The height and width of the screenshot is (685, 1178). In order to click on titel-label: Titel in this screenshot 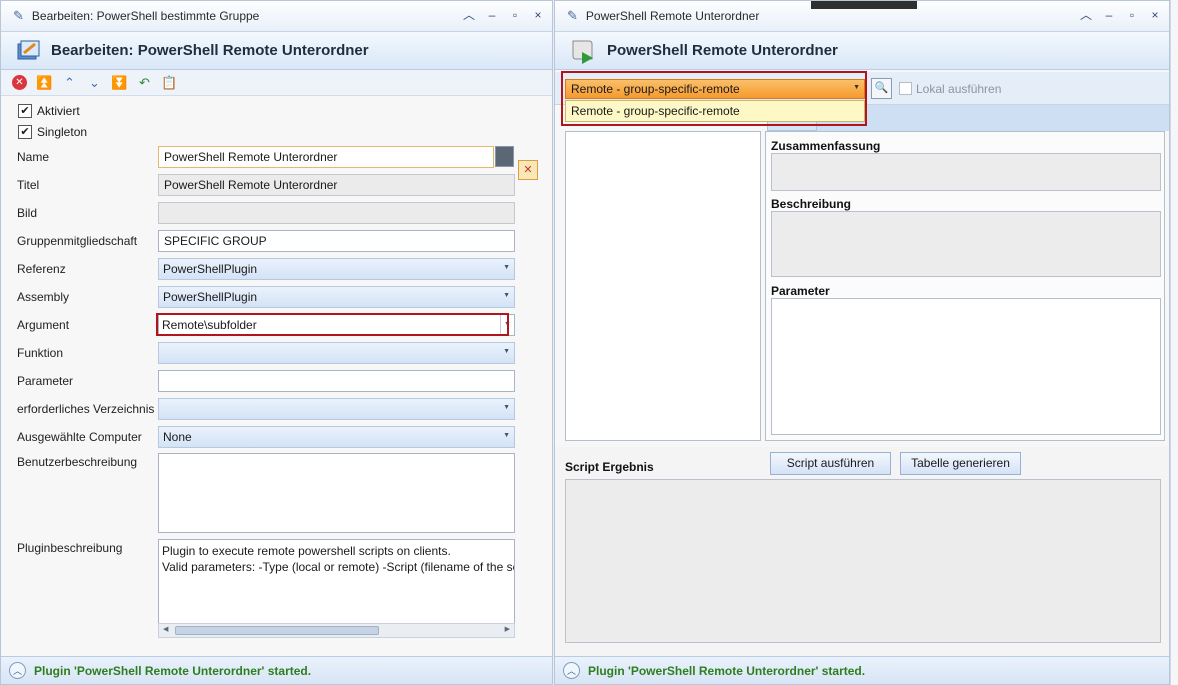, I will do `click(28, 185)`.